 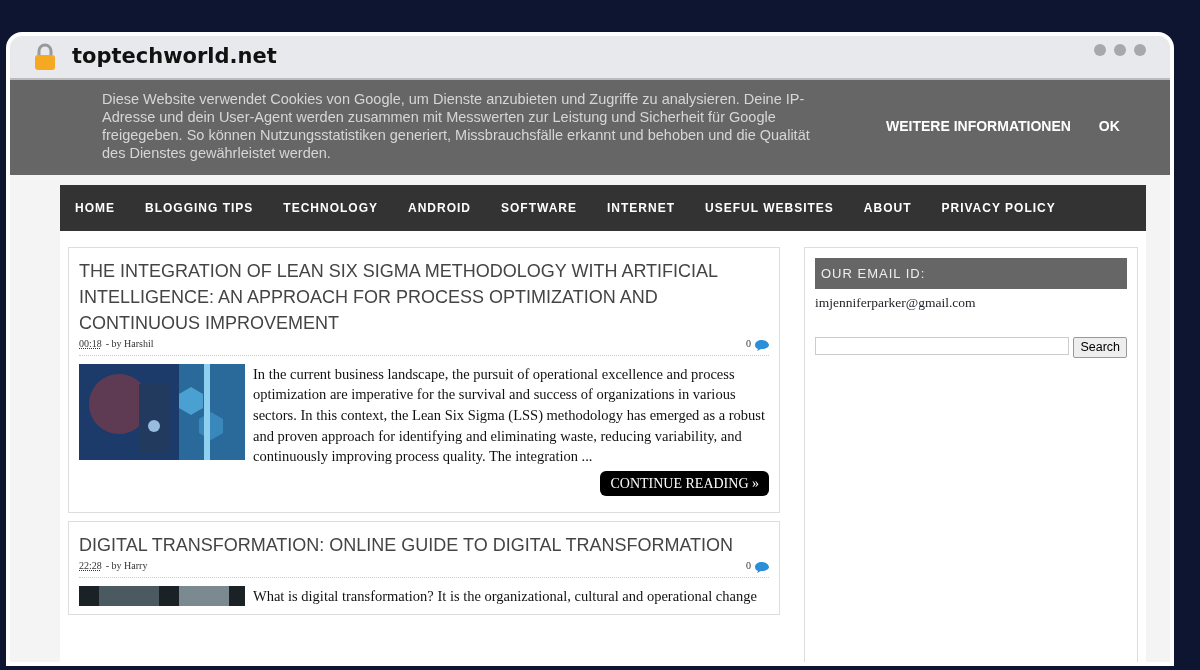 I want to click on nav-link: BLOGGING TIPS, so click(x=199, y=207).